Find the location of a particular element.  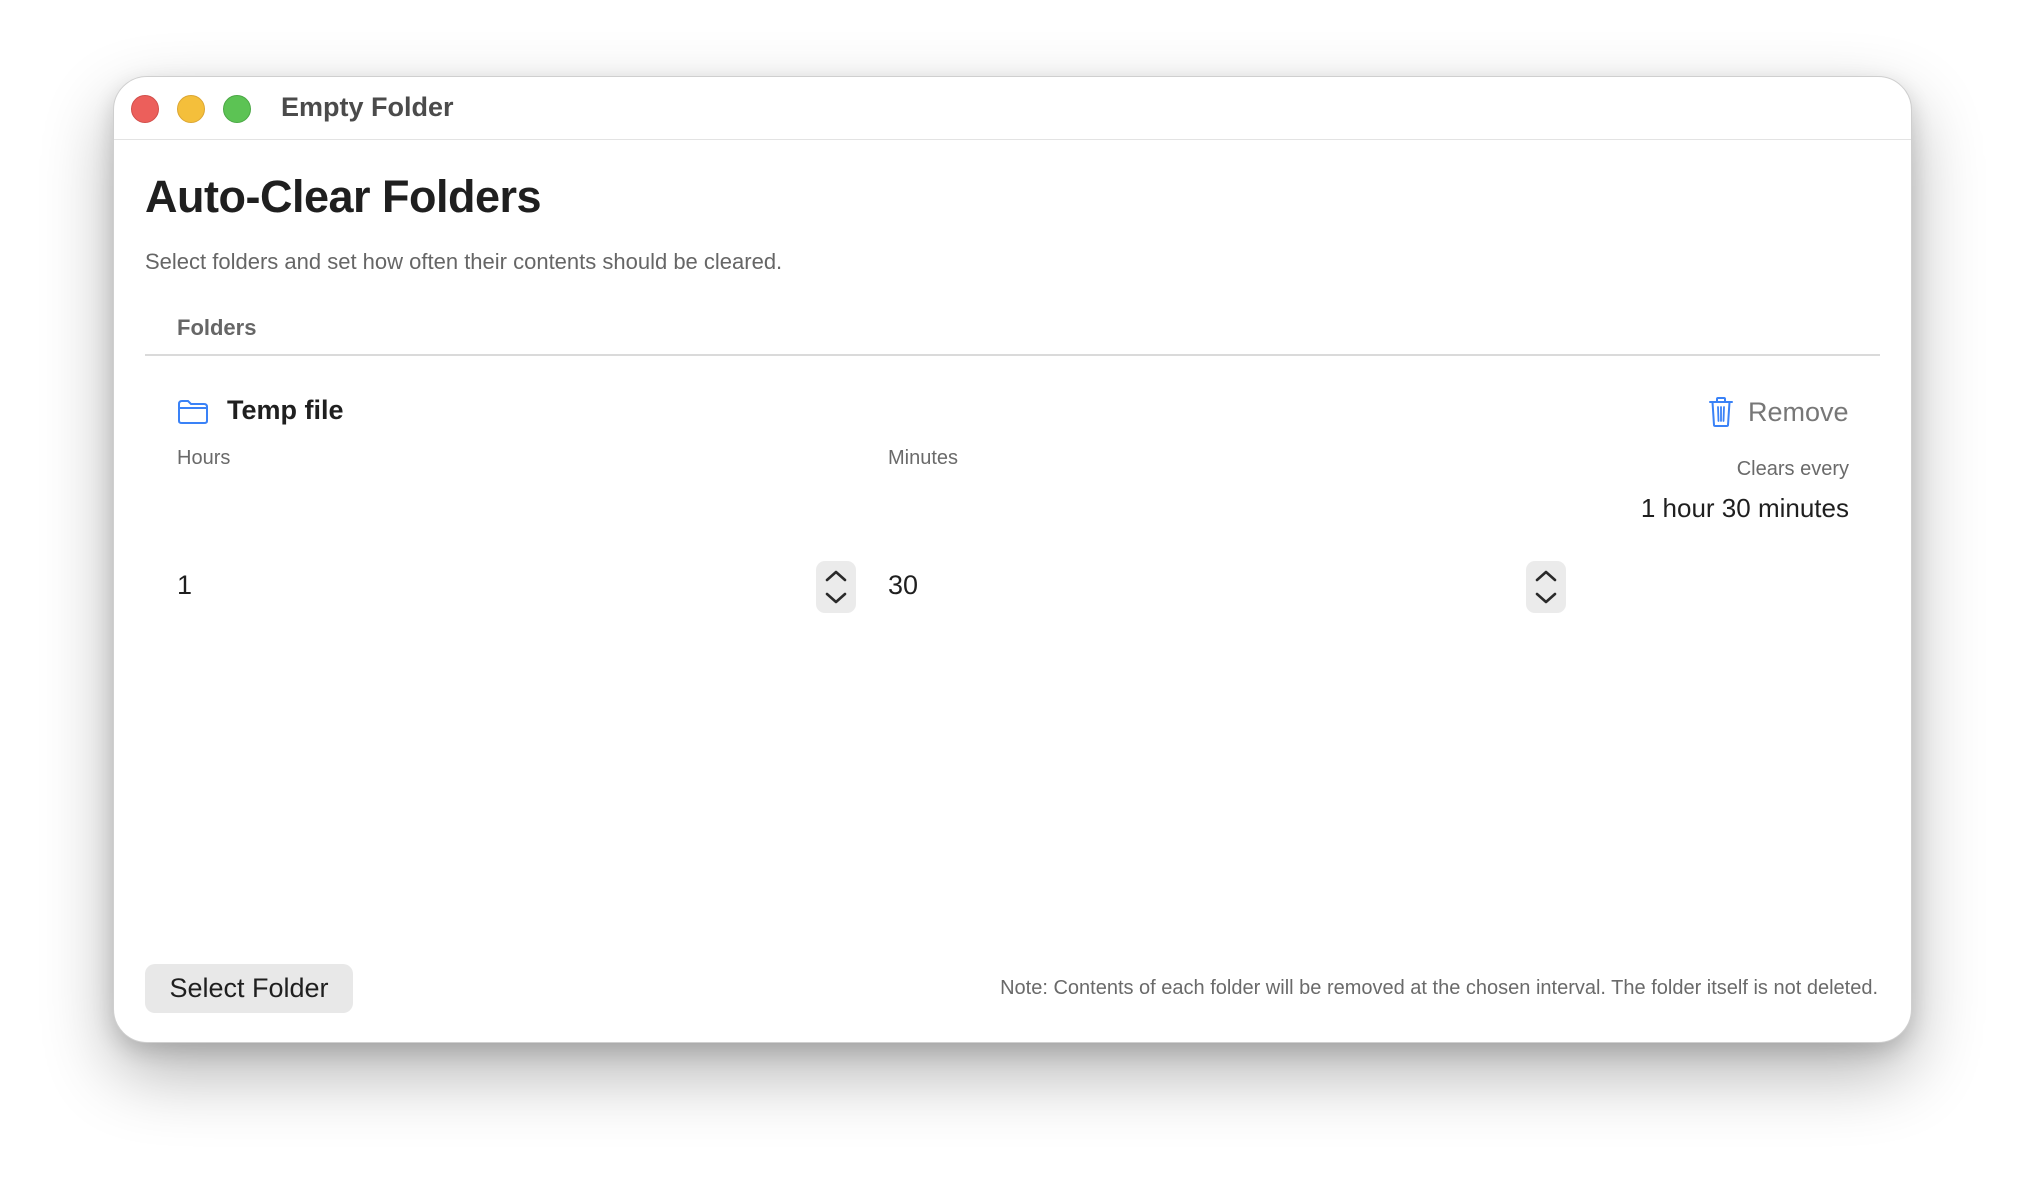

remove-folder-button: Remove is located at coordinates (1778, 412).